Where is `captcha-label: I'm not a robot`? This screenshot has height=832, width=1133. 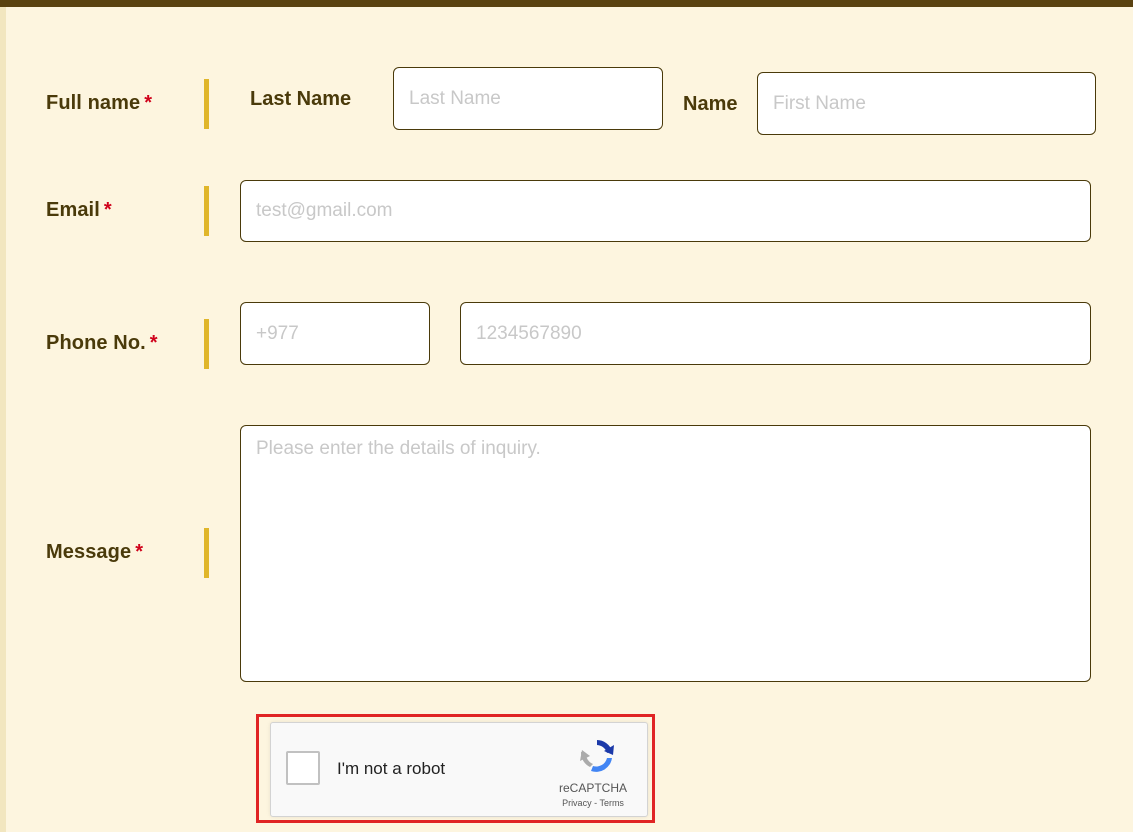
captcha-label: I'm not a robot is located at coordinates (391, 768).